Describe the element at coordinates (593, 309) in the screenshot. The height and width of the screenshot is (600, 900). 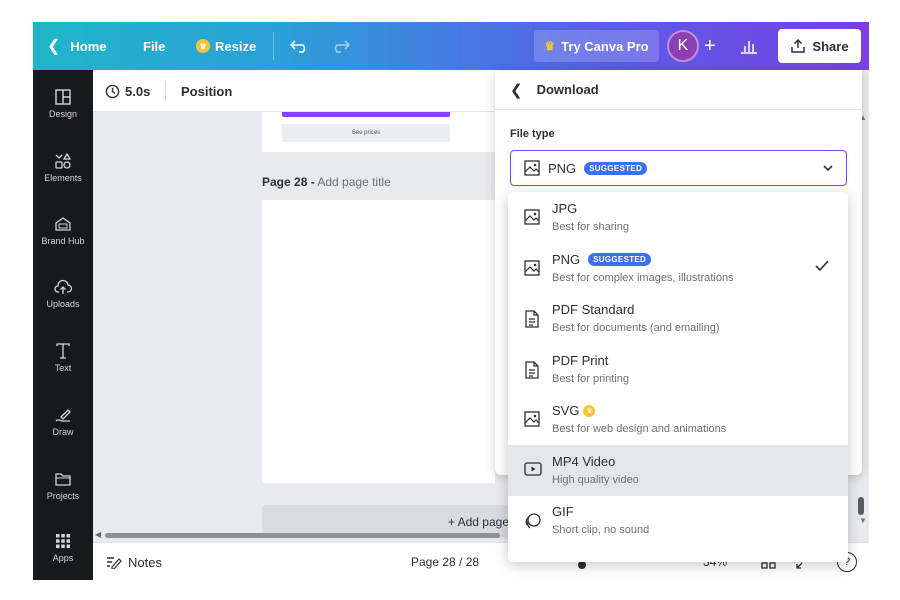
I see `option-name: PDF Standard` at that location.